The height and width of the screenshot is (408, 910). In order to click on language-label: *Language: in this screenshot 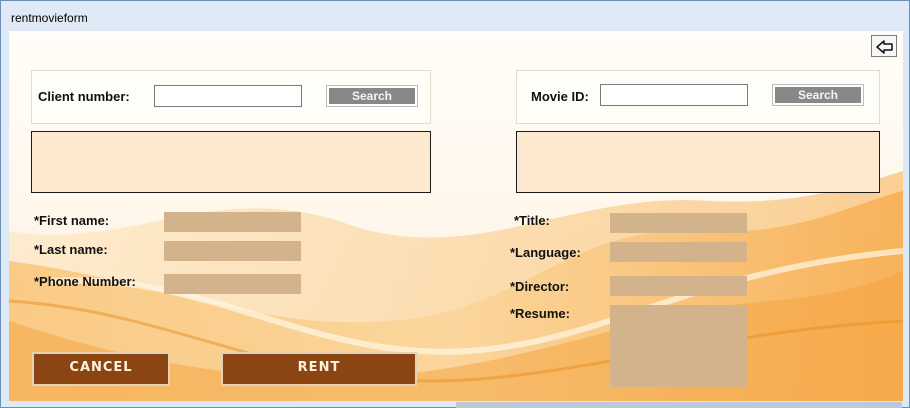, I will do `click(545, 252)`.